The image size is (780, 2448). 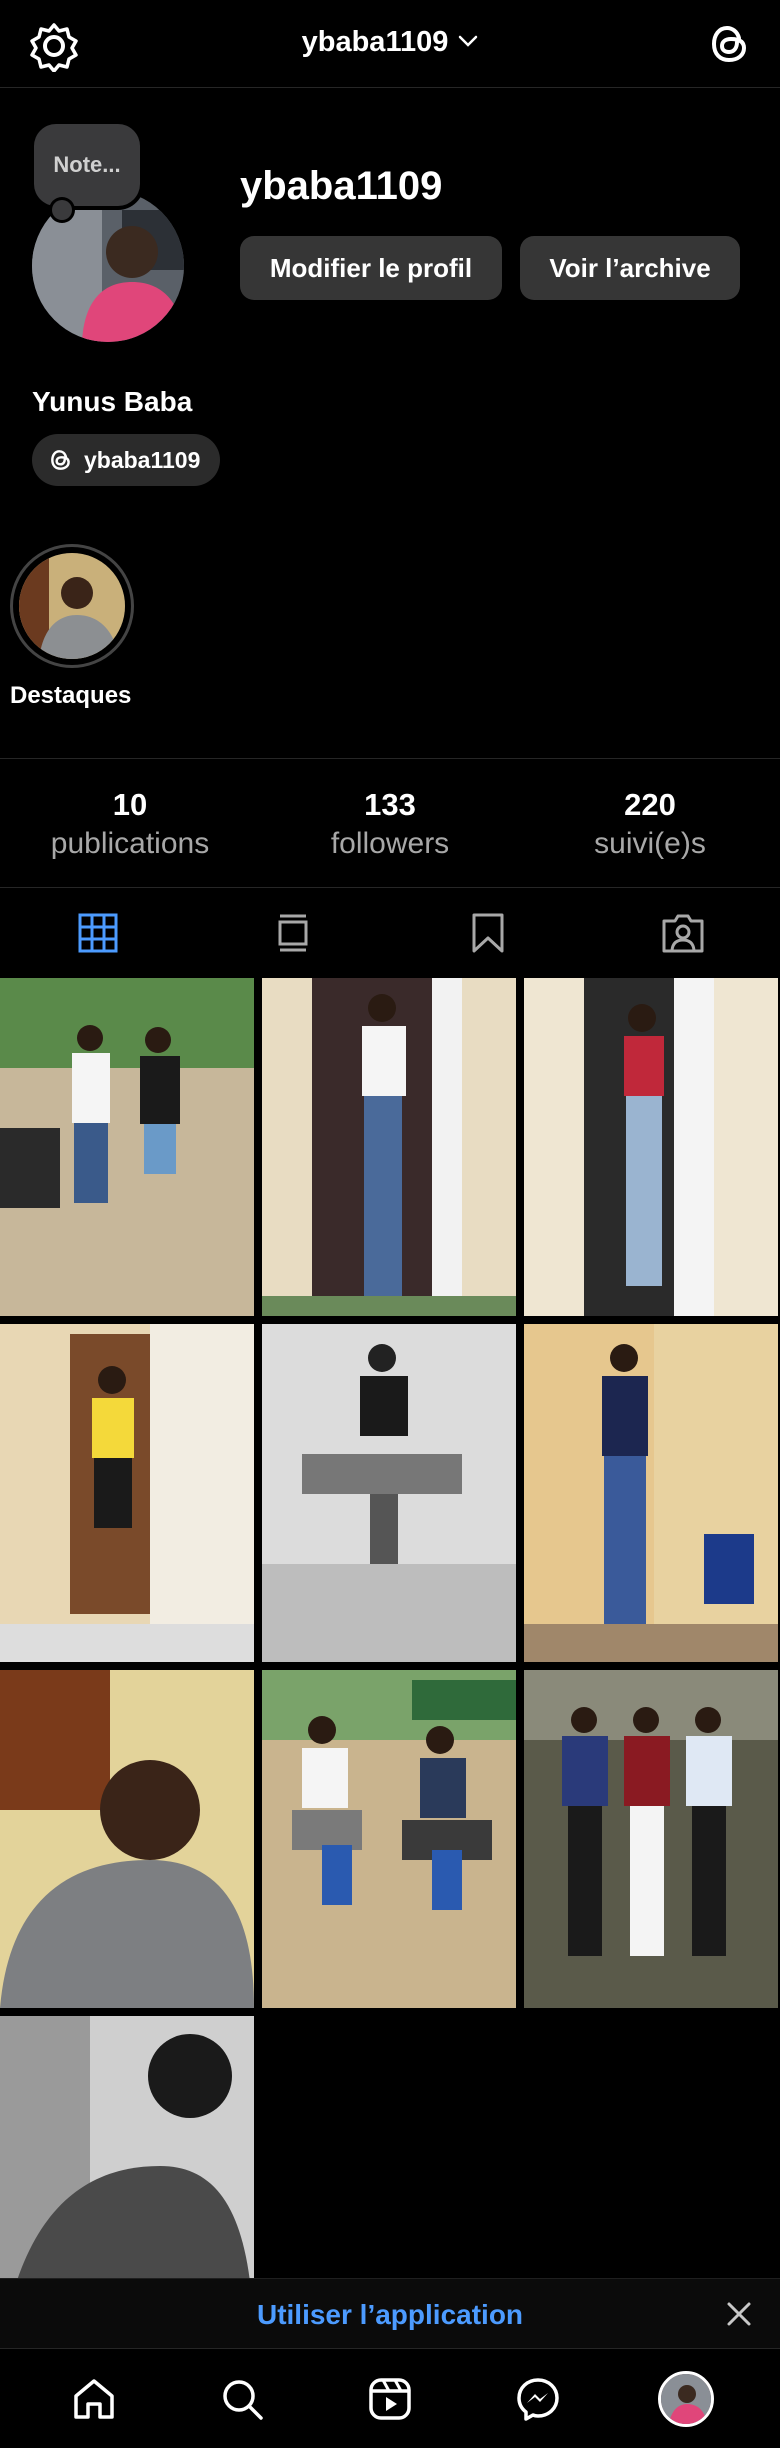 I want to click on use-app-banner: Utiliser l’application, so click(x=390, y=2313).